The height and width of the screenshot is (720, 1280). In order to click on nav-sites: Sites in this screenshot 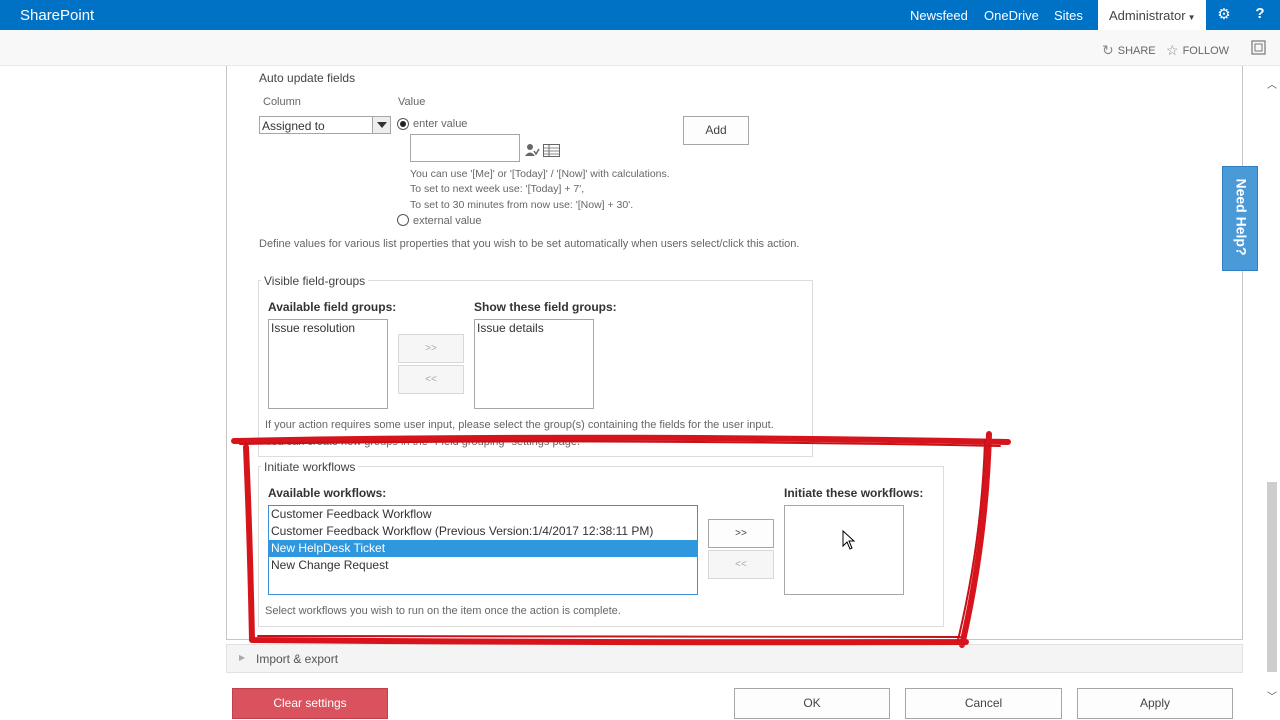, I will do `click(1068, 15)`.